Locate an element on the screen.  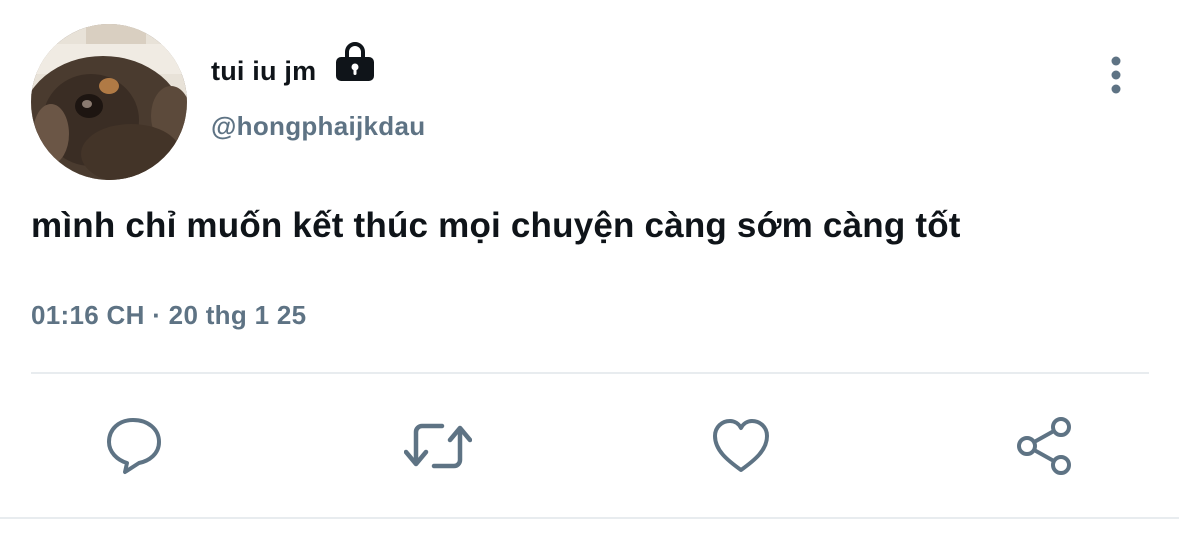
reply-button is located at coordinates (135, 446).